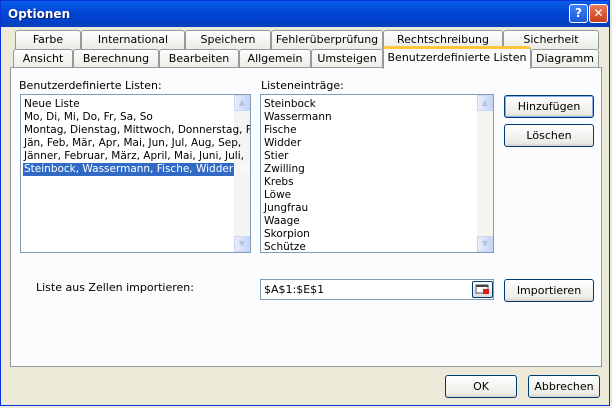 This screenshot has height=408, width=612. Describe the element at coordinates (290, 104) in the screenshot. I see `entry-item: Steinbock` at that location.